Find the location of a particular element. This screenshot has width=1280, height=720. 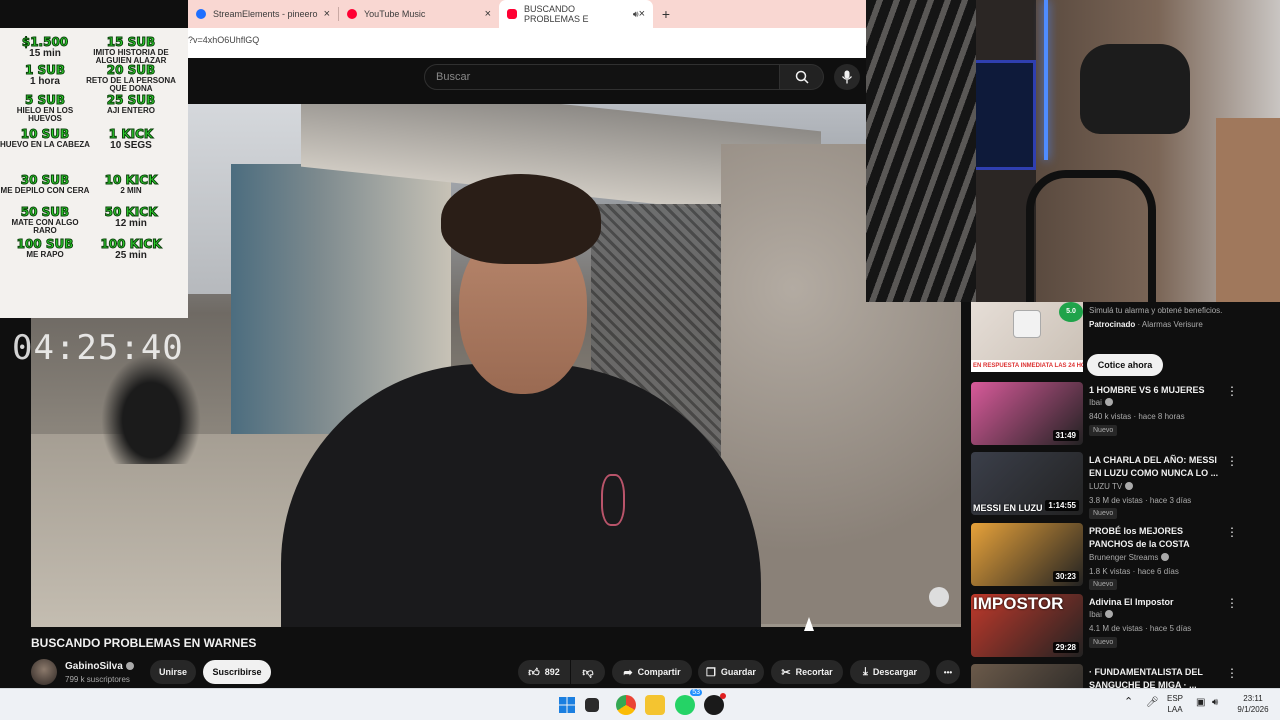

channel-name: GabinoSilva is located at coordinates (99, 666).